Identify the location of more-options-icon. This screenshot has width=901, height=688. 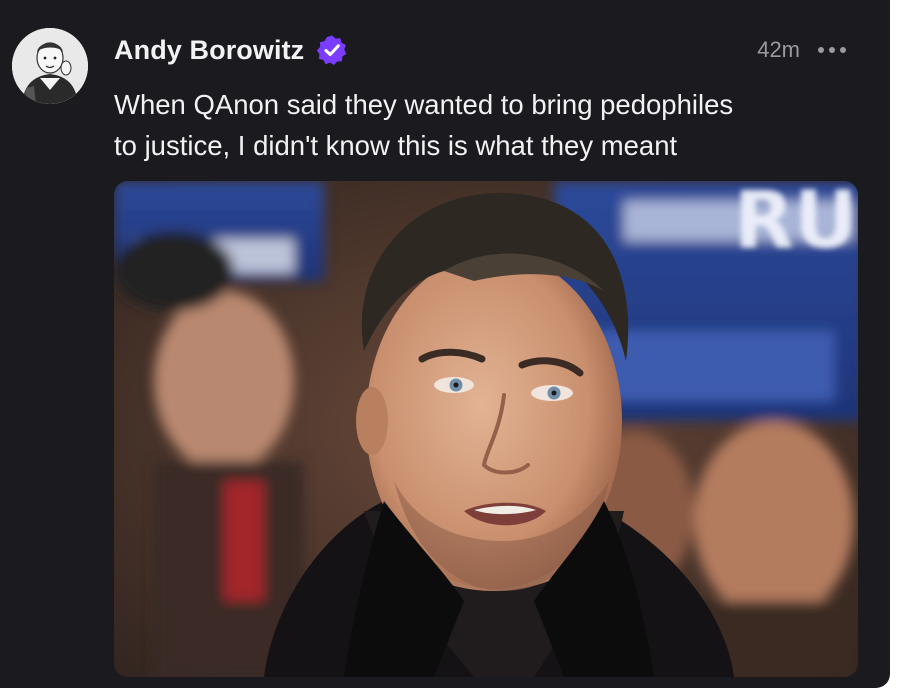
(832, 50).